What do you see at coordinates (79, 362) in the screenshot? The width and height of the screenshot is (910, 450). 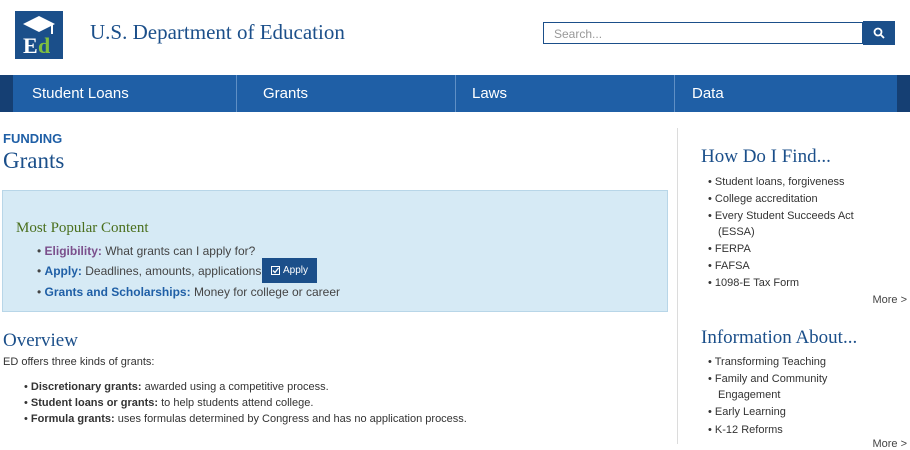 I see `overview-intro: ED offers three kinds of grants:` at bounding box center [79, 362].